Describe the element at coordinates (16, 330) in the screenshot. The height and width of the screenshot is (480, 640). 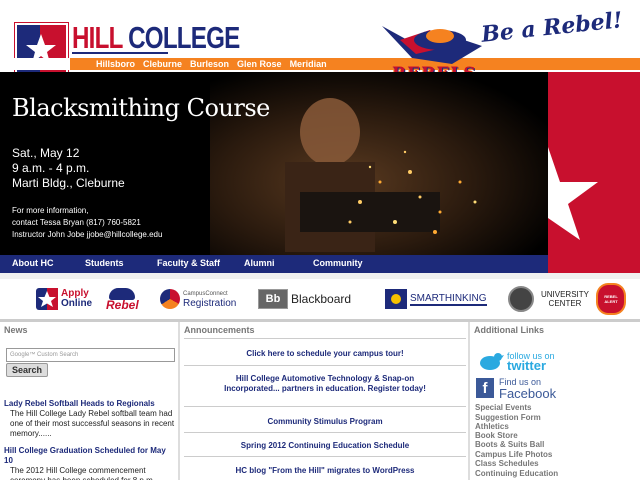
I see `news-heading: News` at that location.